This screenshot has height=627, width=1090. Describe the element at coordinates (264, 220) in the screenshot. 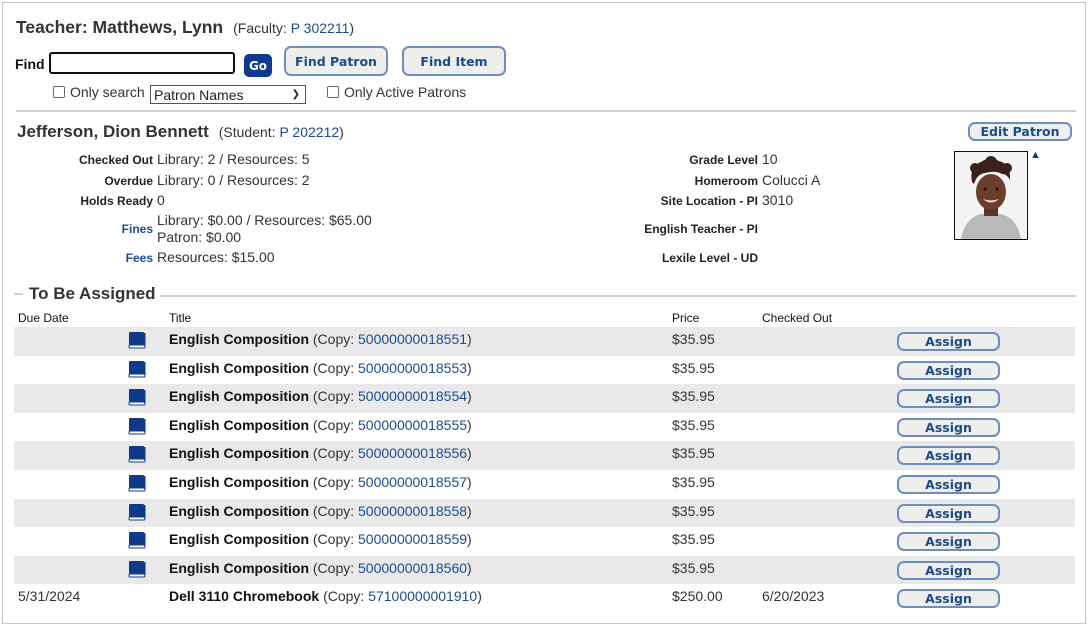

I see `fines-value: Library: $0.00 / Resources: $65.00` at that location.